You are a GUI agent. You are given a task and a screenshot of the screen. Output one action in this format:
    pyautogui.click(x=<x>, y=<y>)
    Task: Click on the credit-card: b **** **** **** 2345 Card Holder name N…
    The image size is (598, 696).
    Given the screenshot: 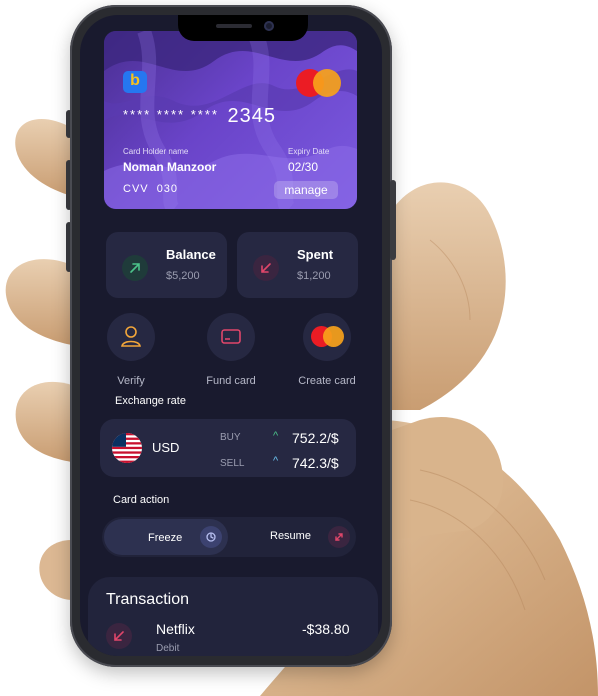 What is the action you would take?
    pyautogui.click(x=230, y=120)
    